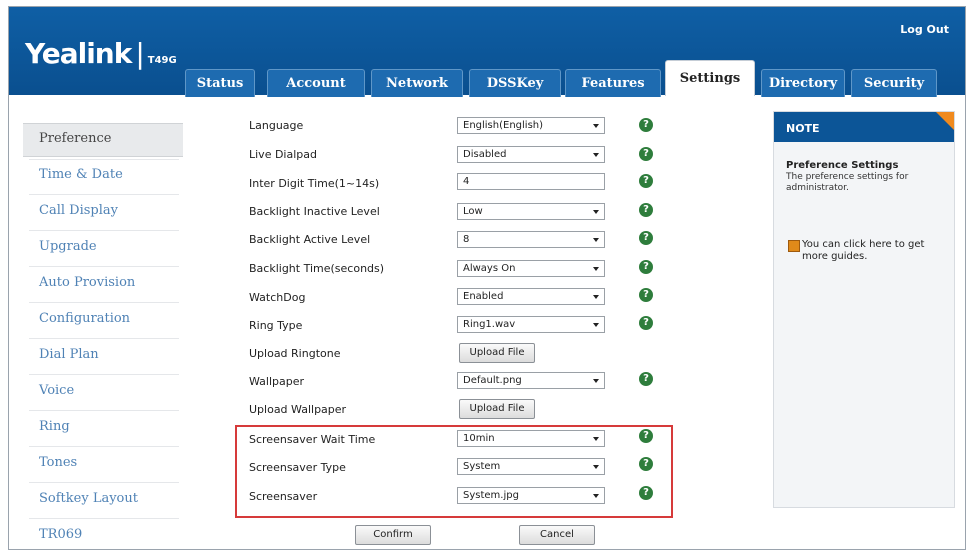 Image resolution: width=971 pixels, height=551 pixels. I want to click on live-dialpad-value: Disabled, so click(485, 154).